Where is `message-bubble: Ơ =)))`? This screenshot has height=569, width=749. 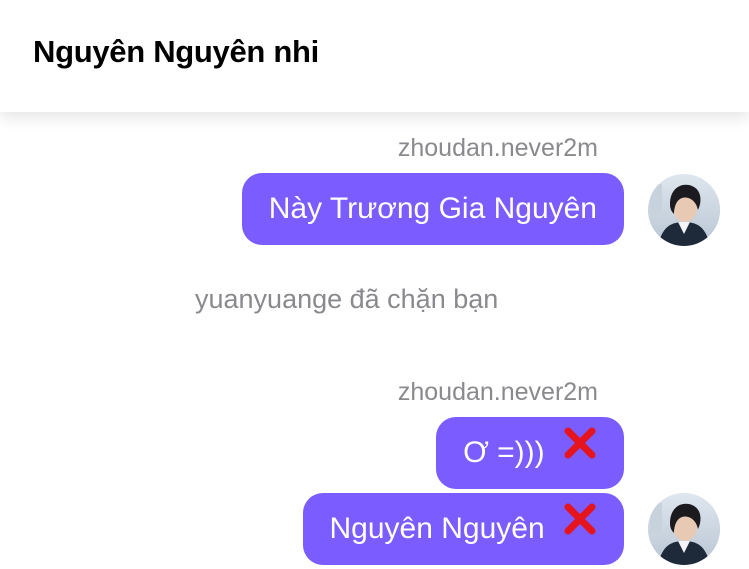
message-bubble: Ơ =))) is located at coordinates (530, 453).